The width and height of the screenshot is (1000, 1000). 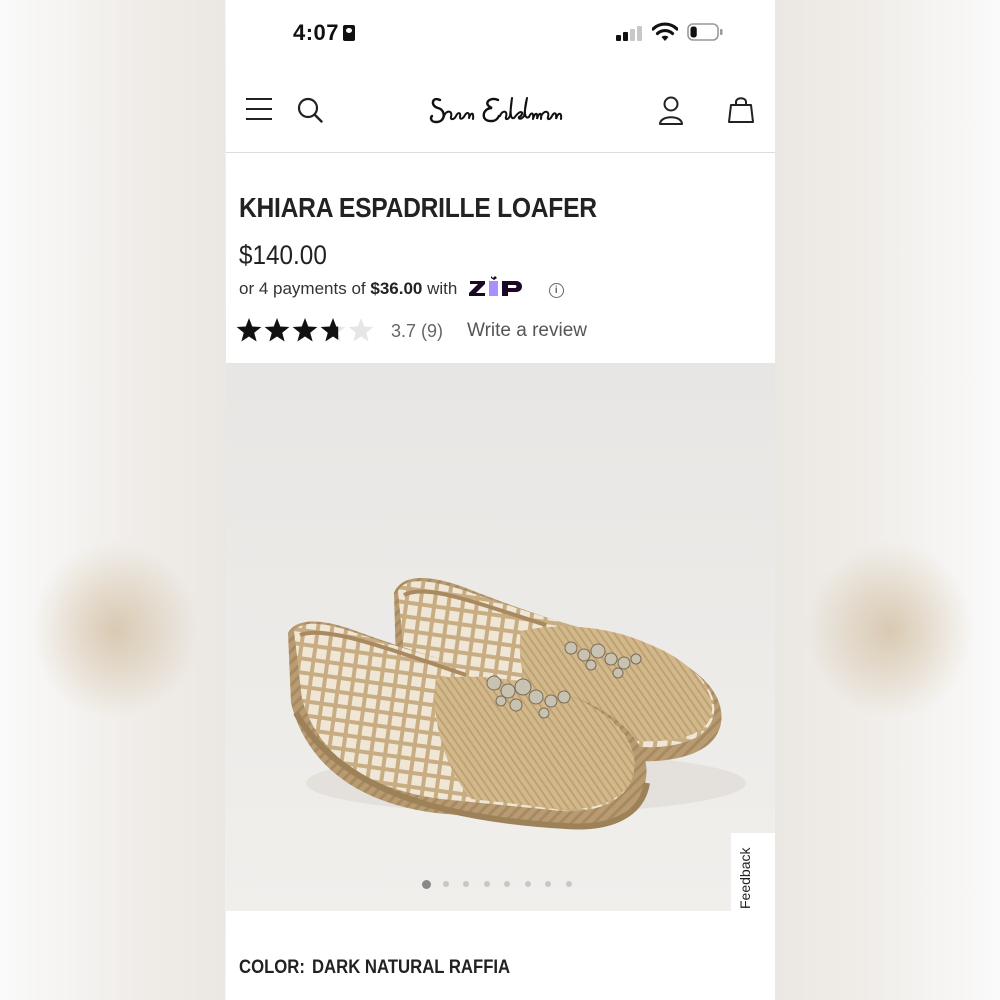 What do you see at coordinates (272, 967) in the screenshot?
I see `color-label: COLOR:` at bounding box center [272, 967].